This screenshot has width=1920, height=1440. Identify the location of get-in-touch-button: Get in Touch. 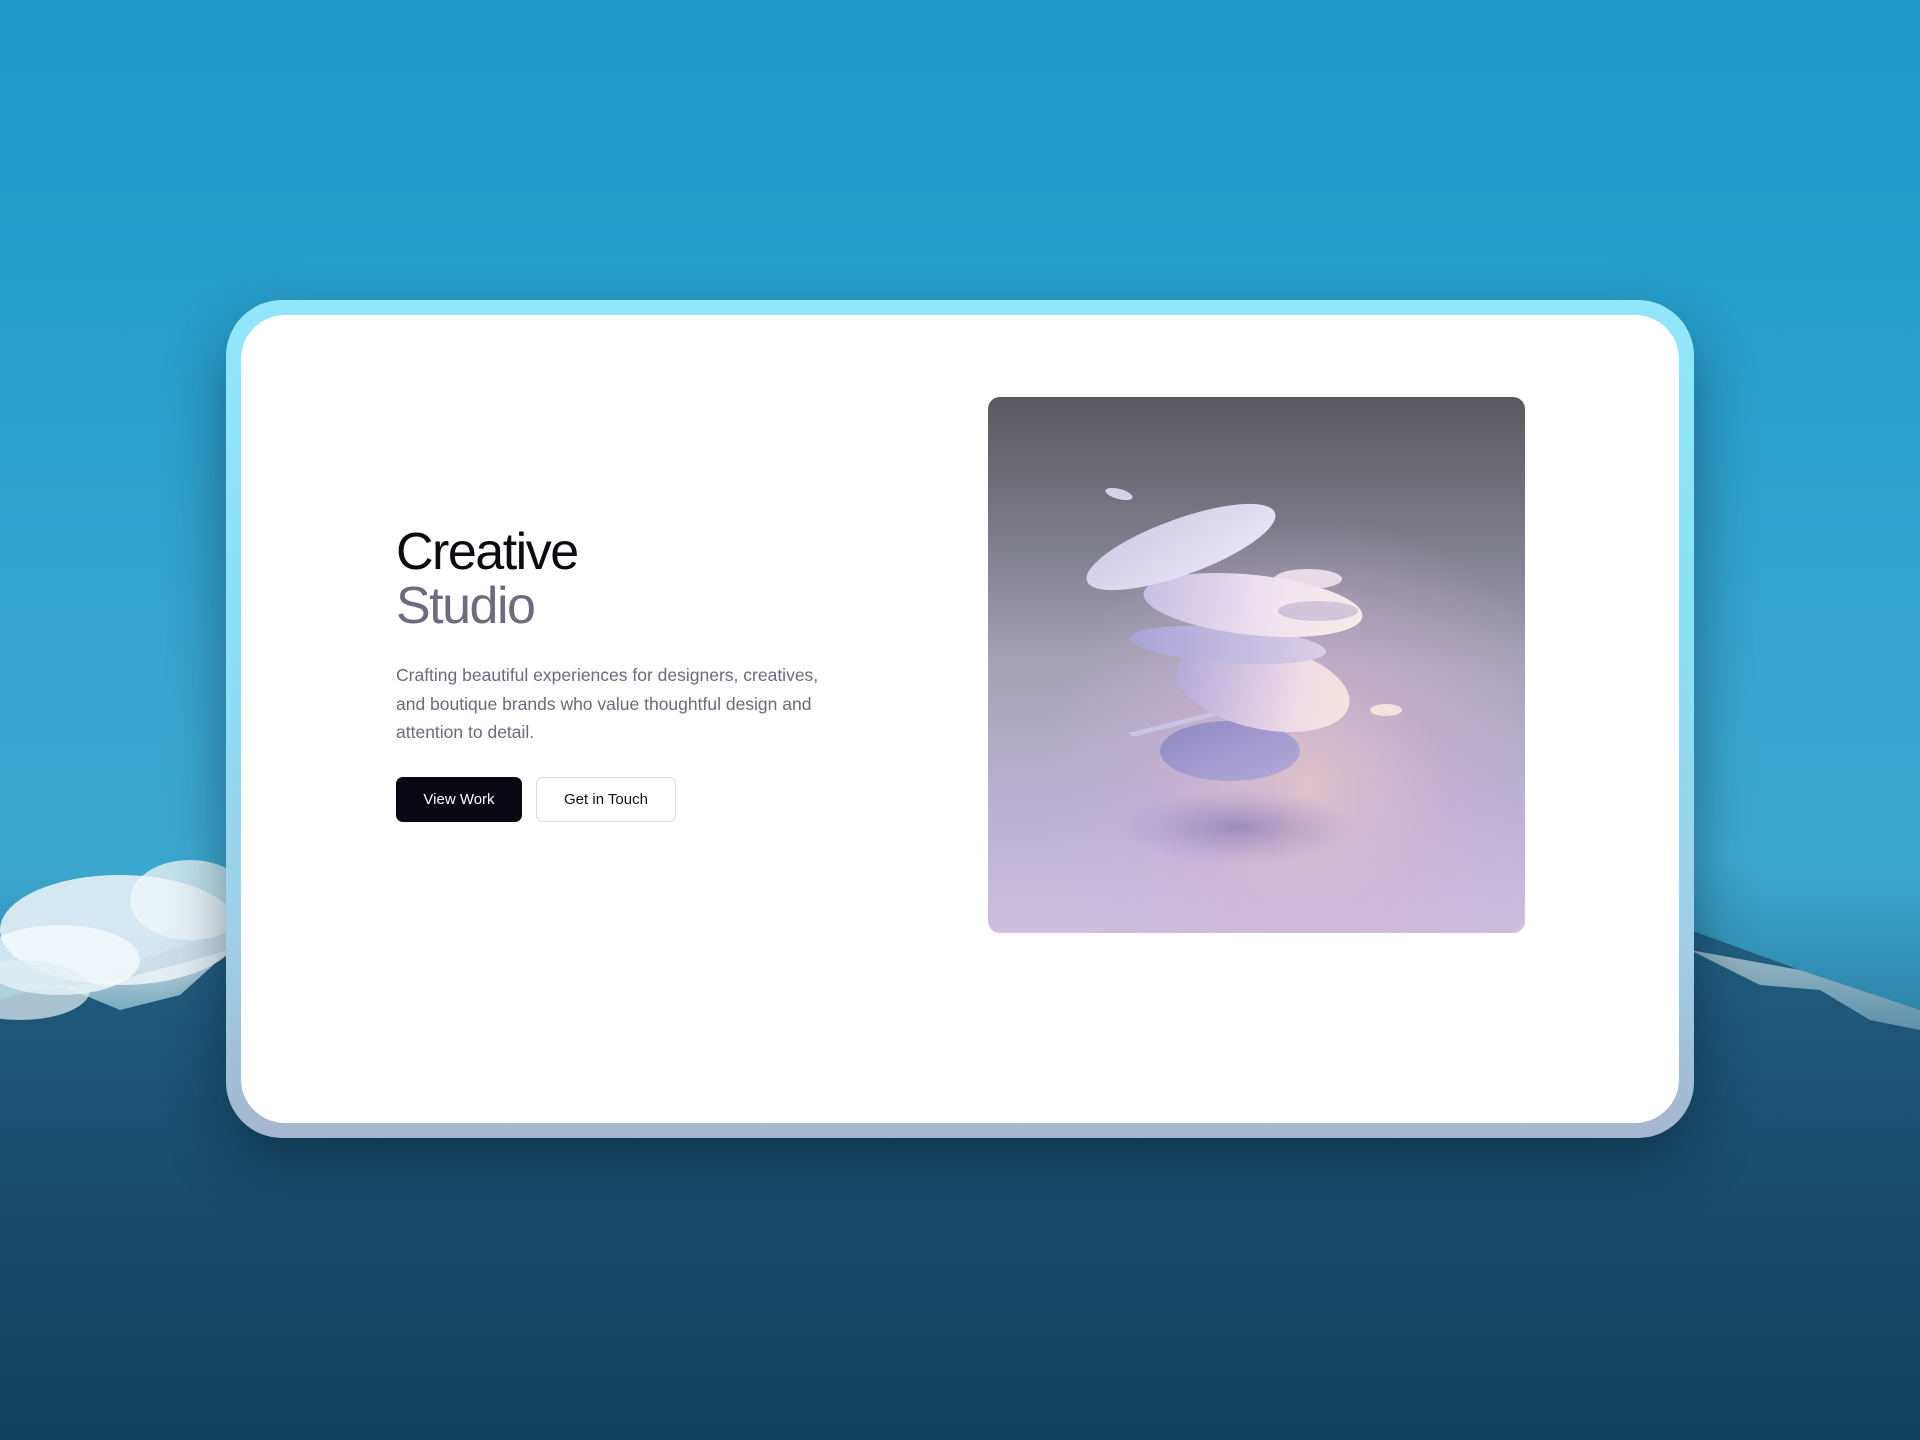
(606, 799).